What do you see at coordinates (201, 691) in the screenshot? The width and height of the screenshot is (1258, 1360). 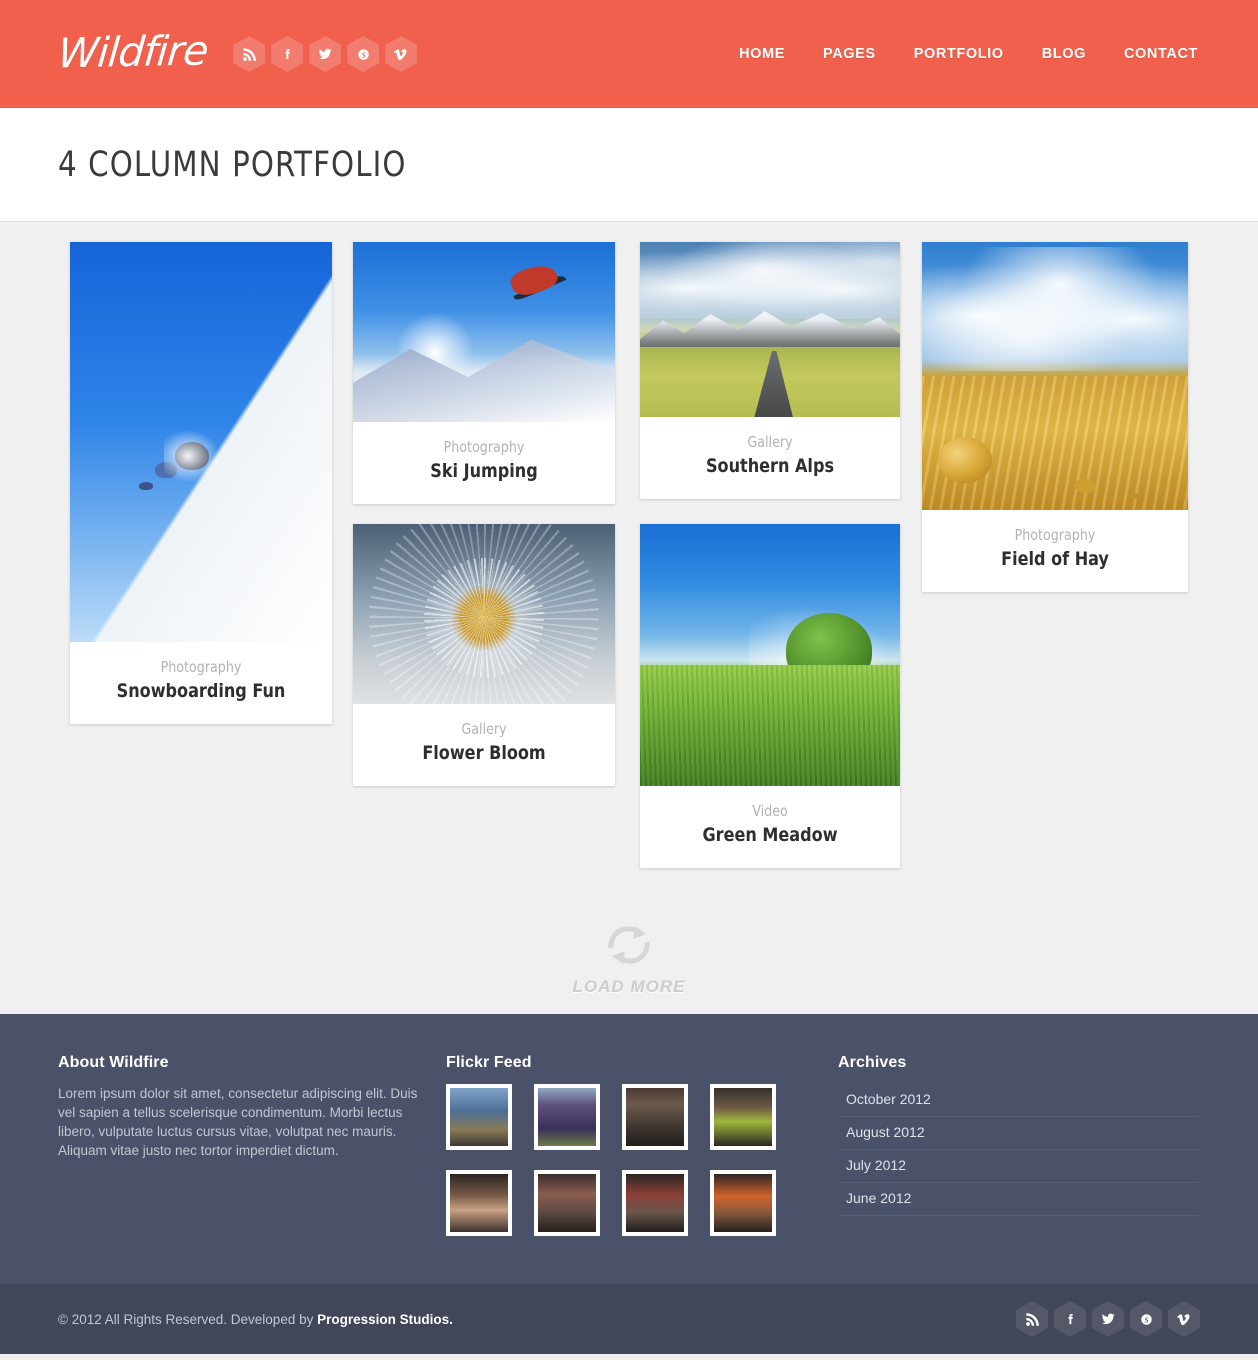 I see `portfolio-title: Snowboarding Fun` at bounding box center [201, 691].